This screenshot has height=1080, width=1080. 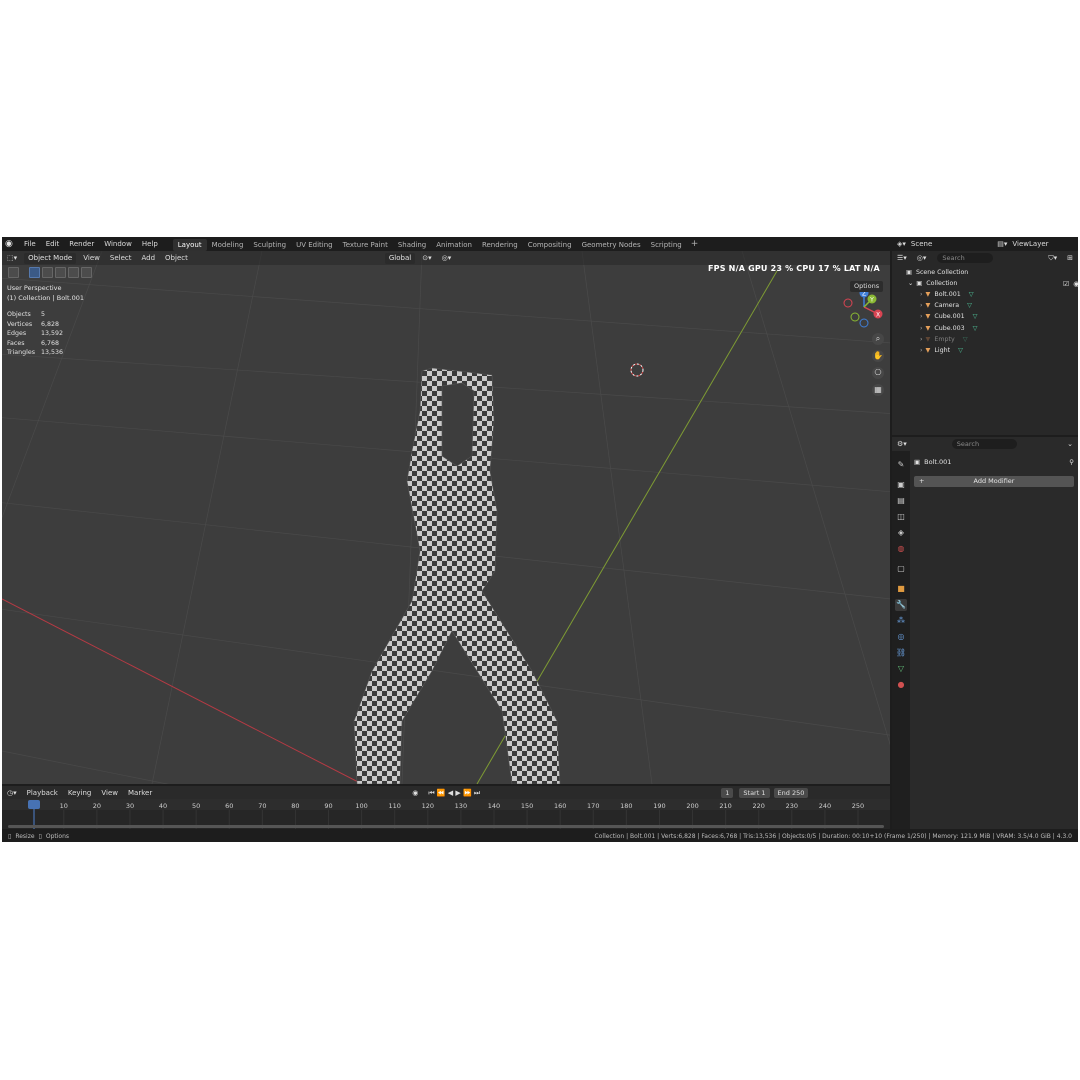 I want to click on scene-icon: ◈▾, so click(x=901, y=244).